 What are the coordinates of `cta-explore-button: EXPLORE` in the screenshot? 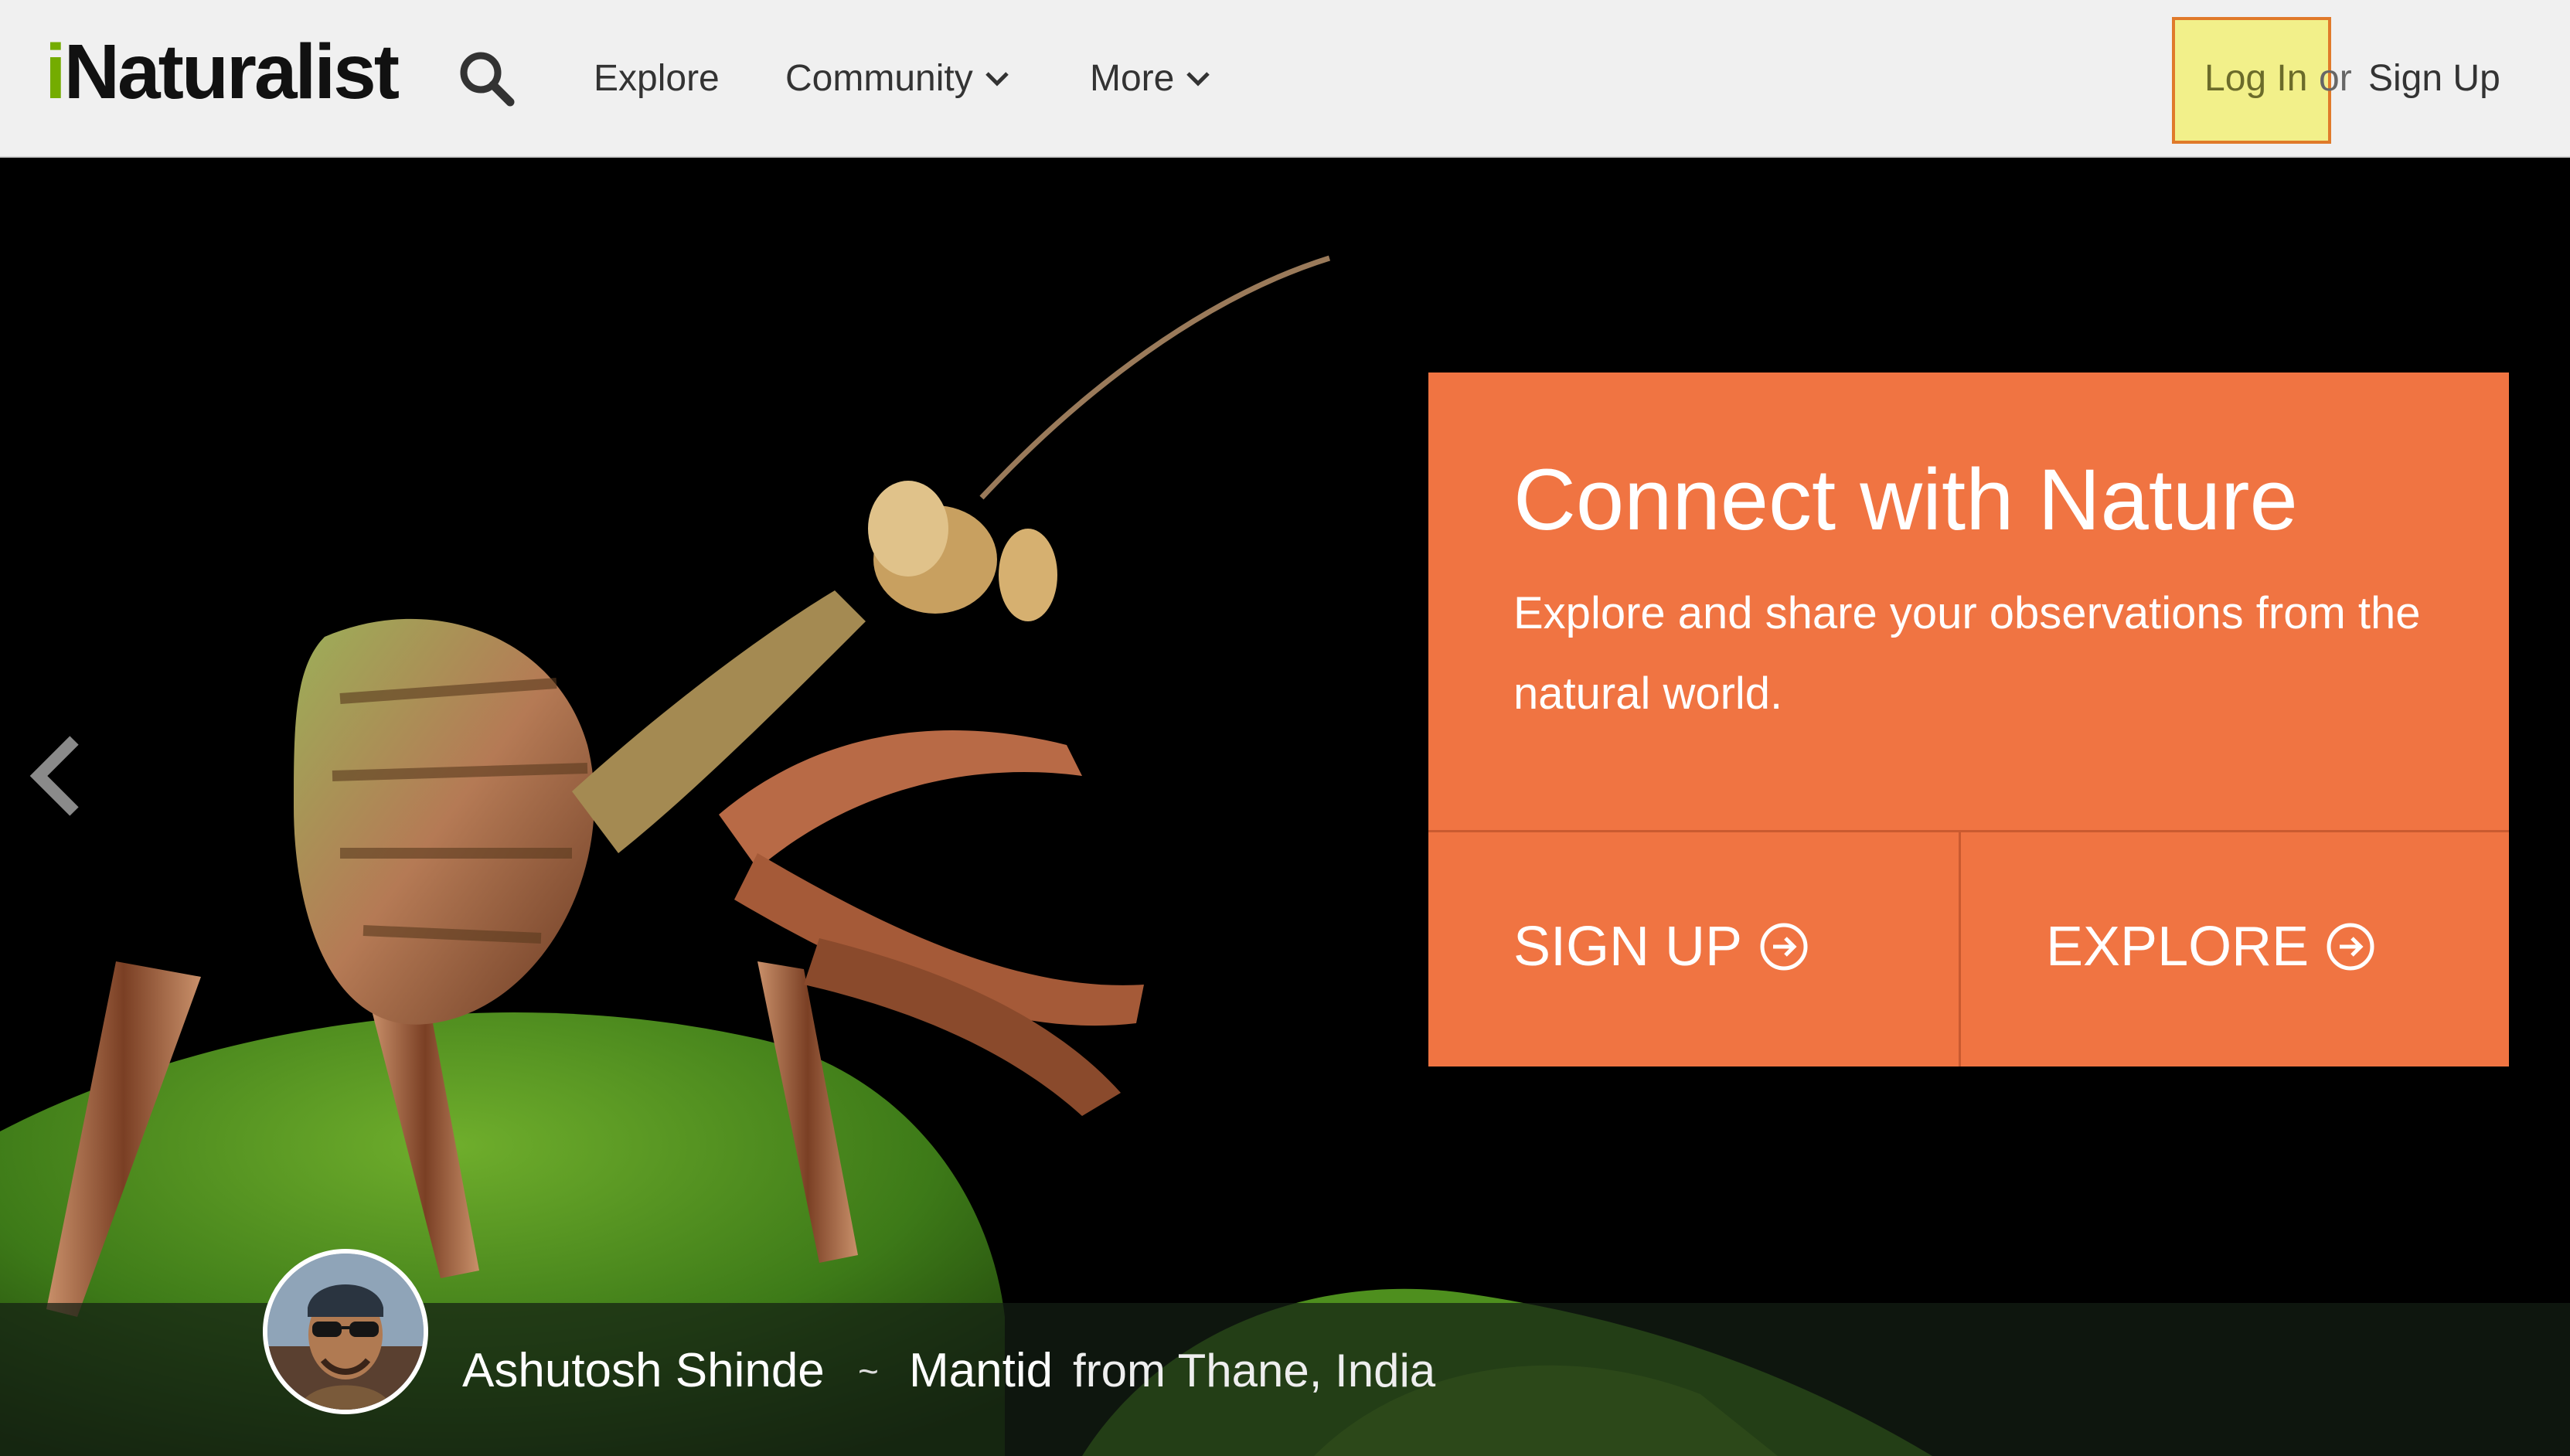 It's located at (2235, 949).